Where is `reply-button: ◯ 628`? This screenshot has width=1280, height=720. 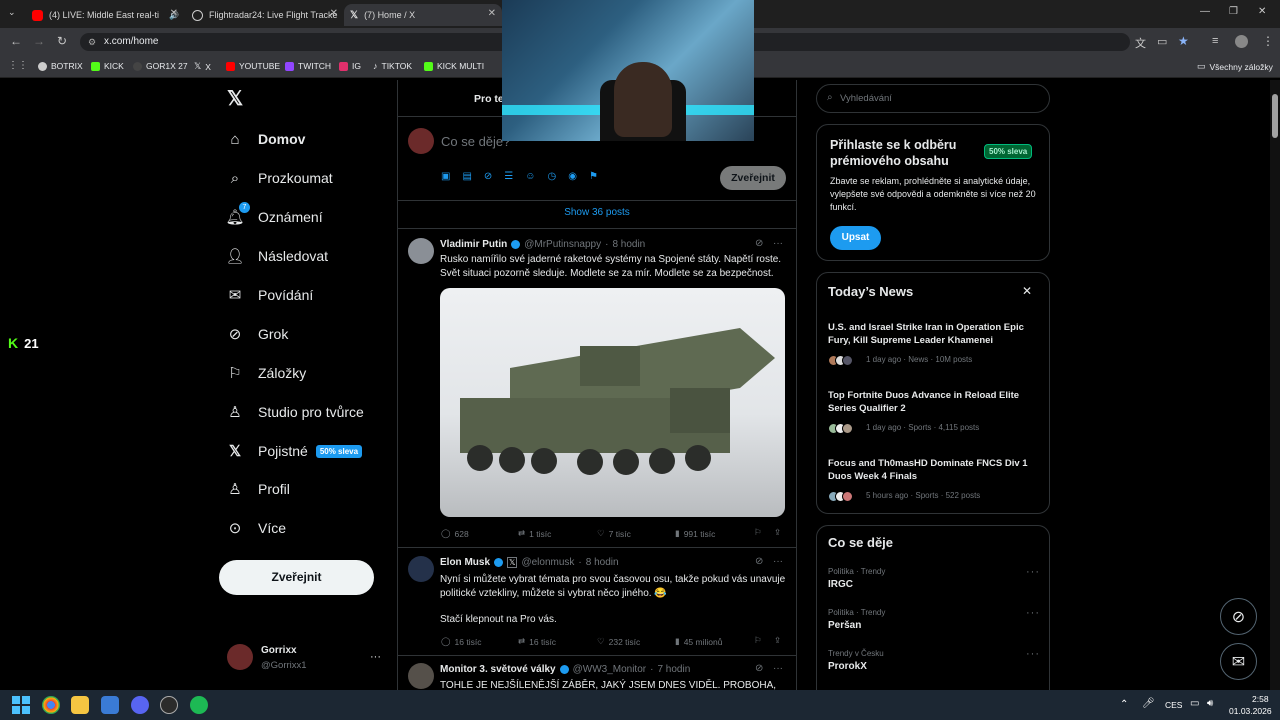 reply-button: ◯ 628 is located at coordinates (455, 533).